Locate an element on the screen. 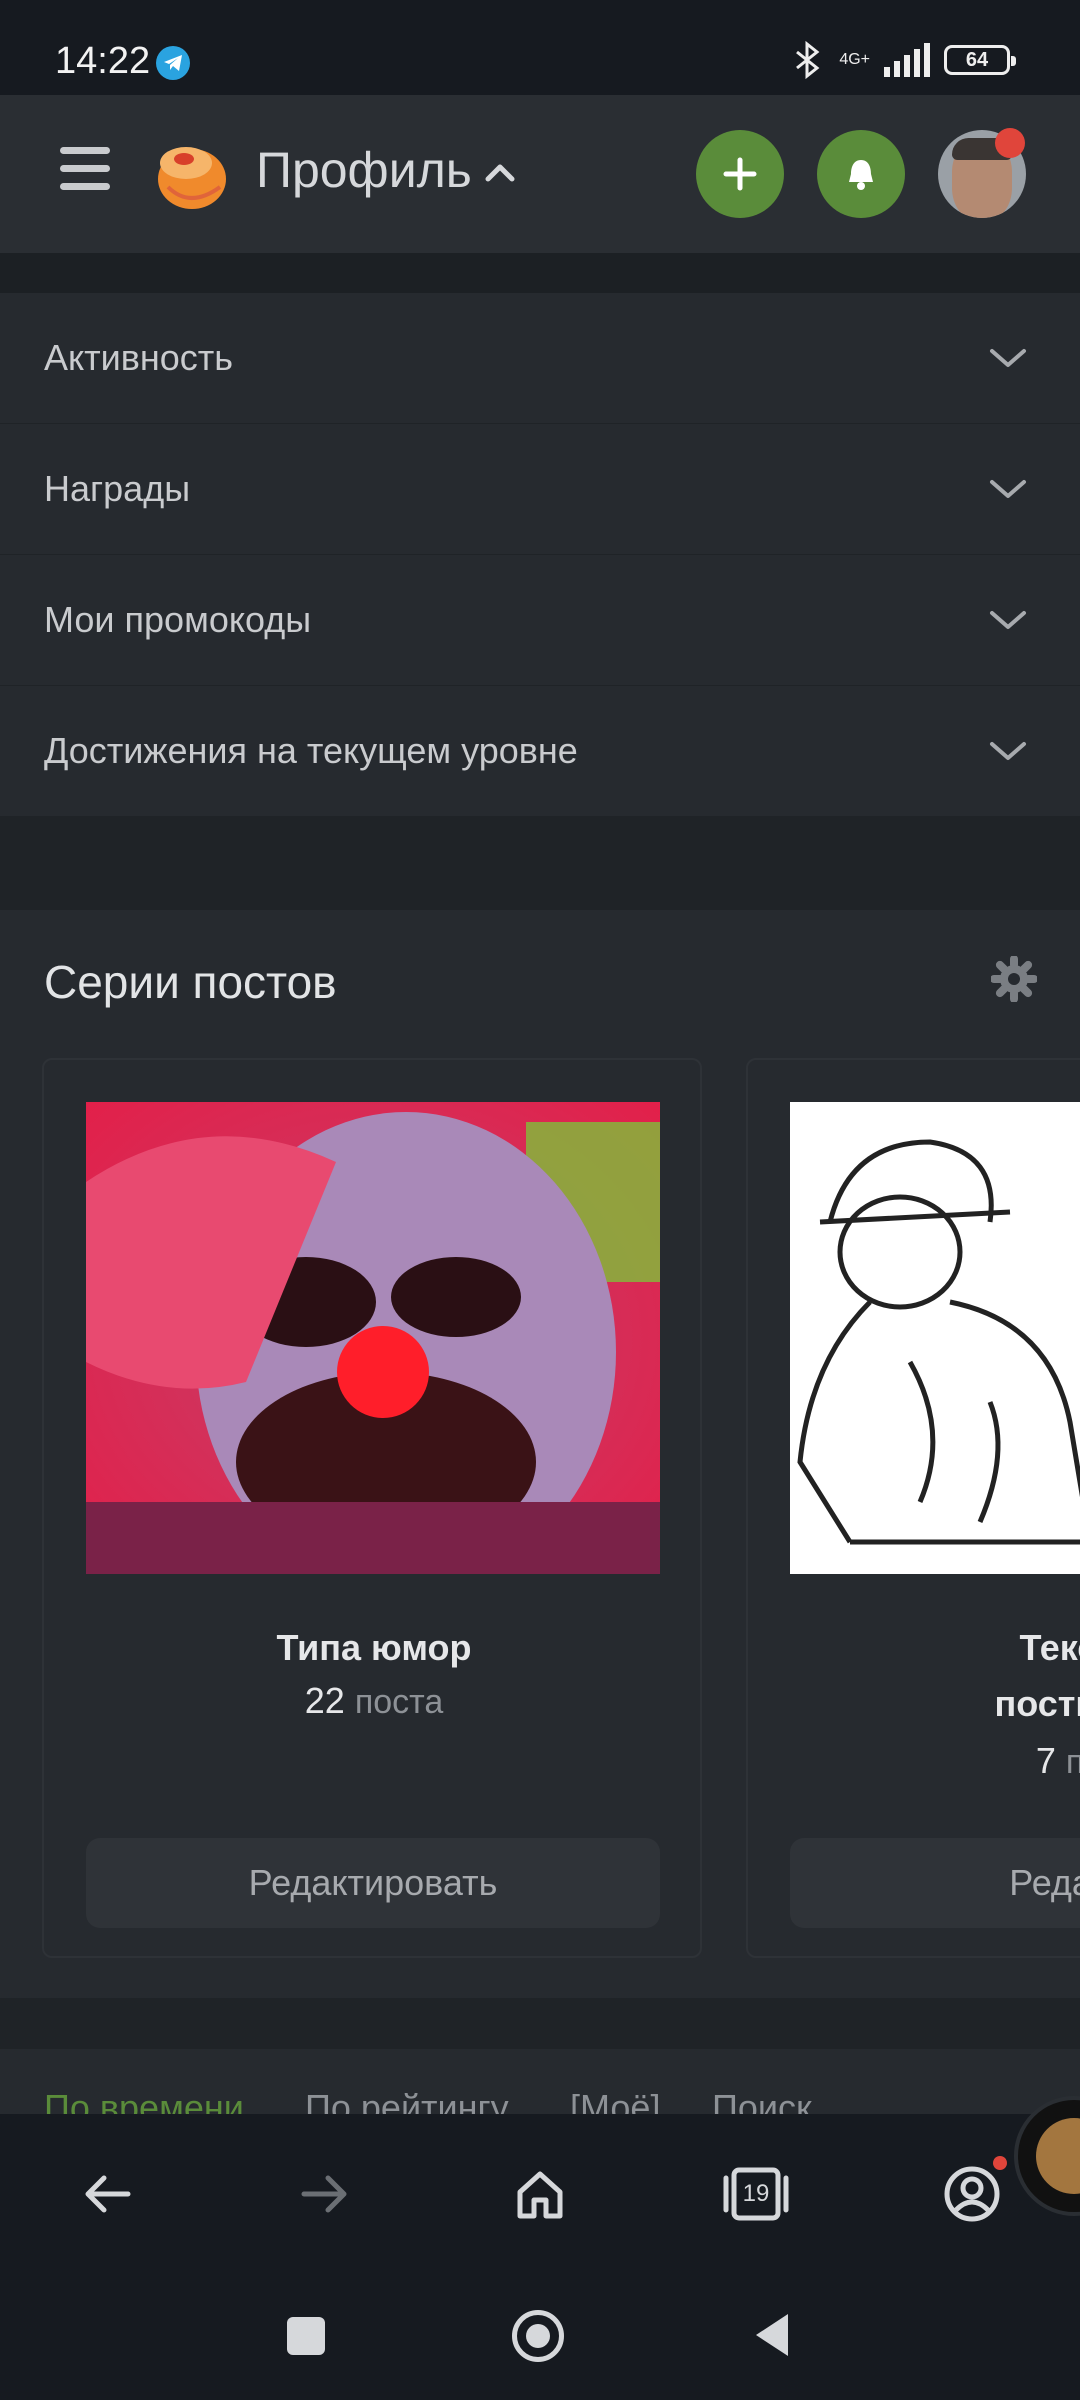  telegram-icon is located at coordinates (173, 63).